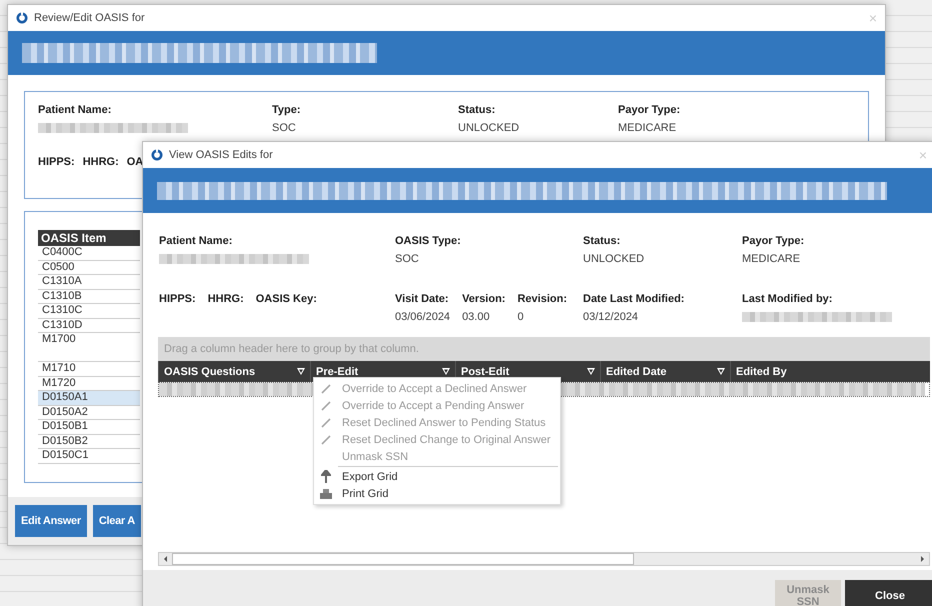  Describe the element at coordinates (476, 317) in the screenshot. I see `field-value: 03.00` at that location.